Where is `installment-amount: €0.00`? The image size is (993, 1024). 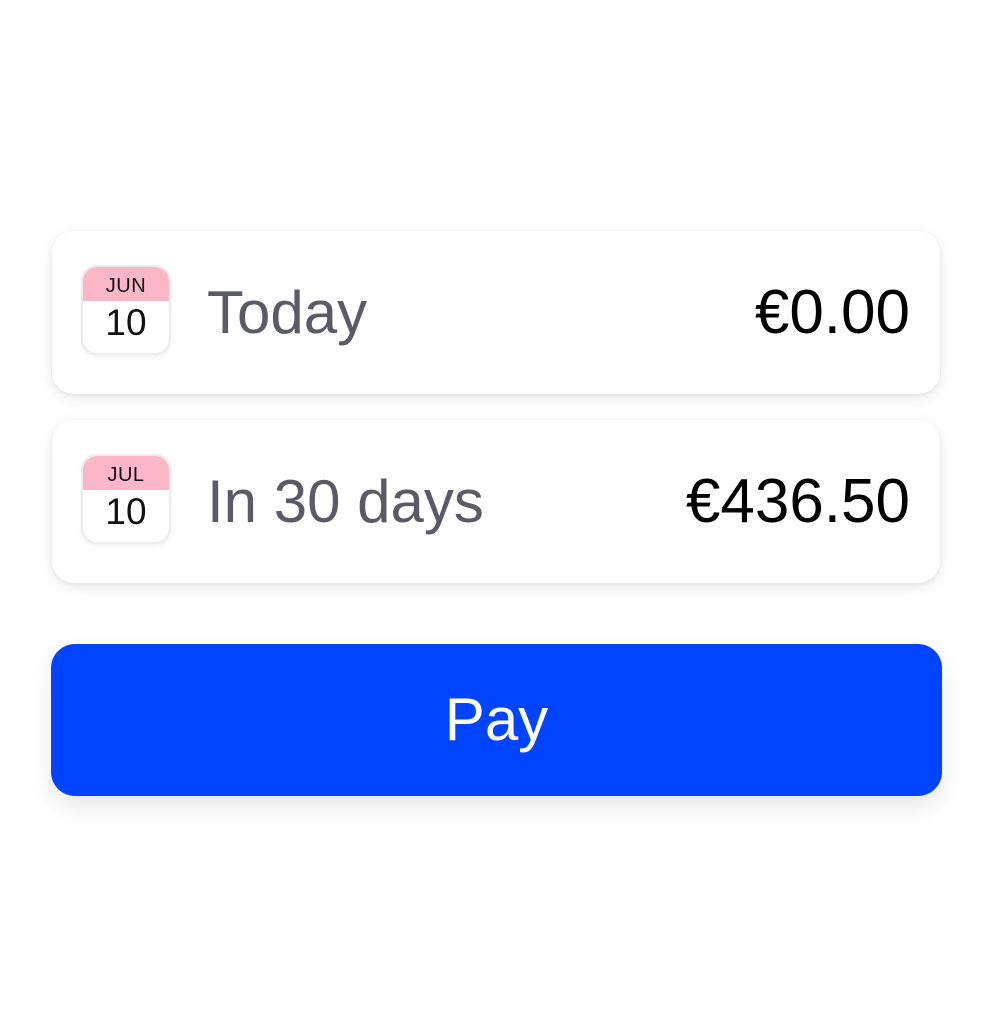 installment-amount: €0.00 is located at coordinates (832, 312).